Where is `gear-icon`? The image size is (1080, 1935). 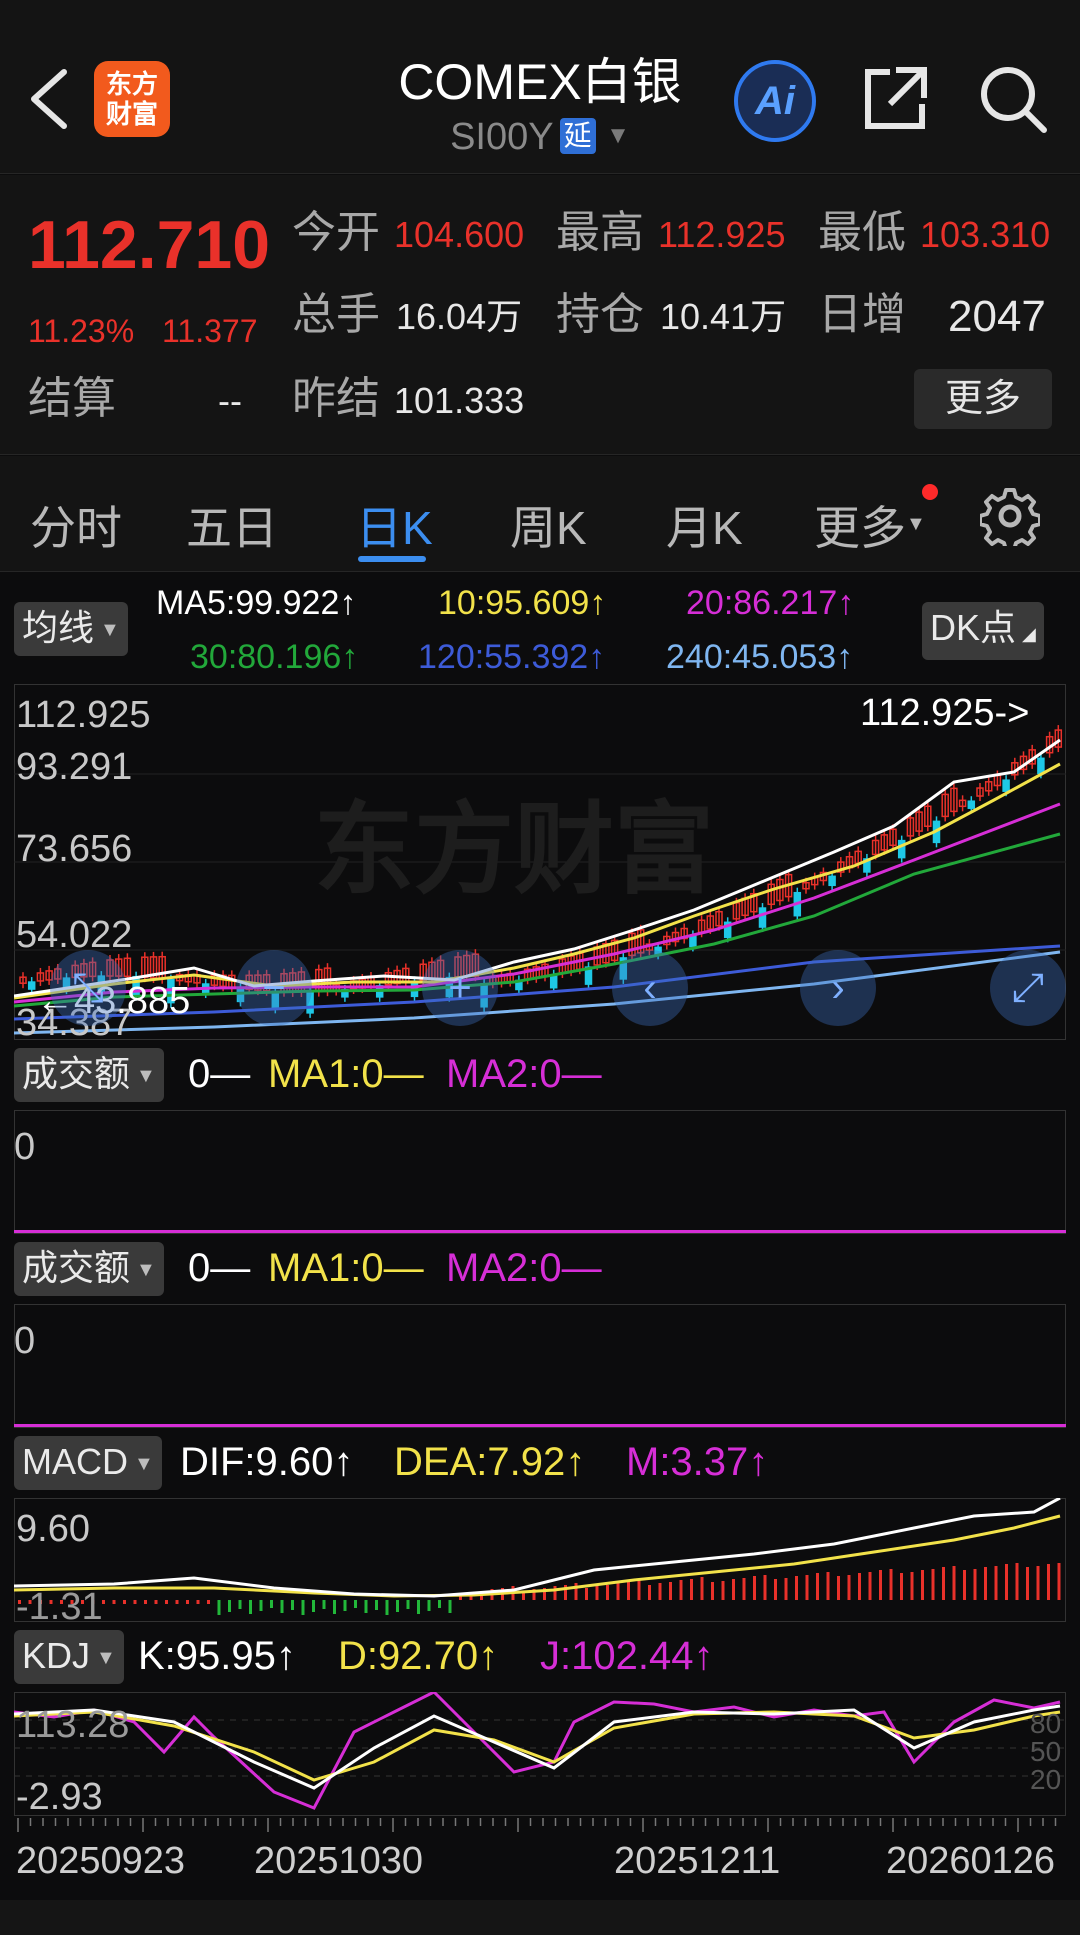 gear-icon is located at coordinates (1010, 516).